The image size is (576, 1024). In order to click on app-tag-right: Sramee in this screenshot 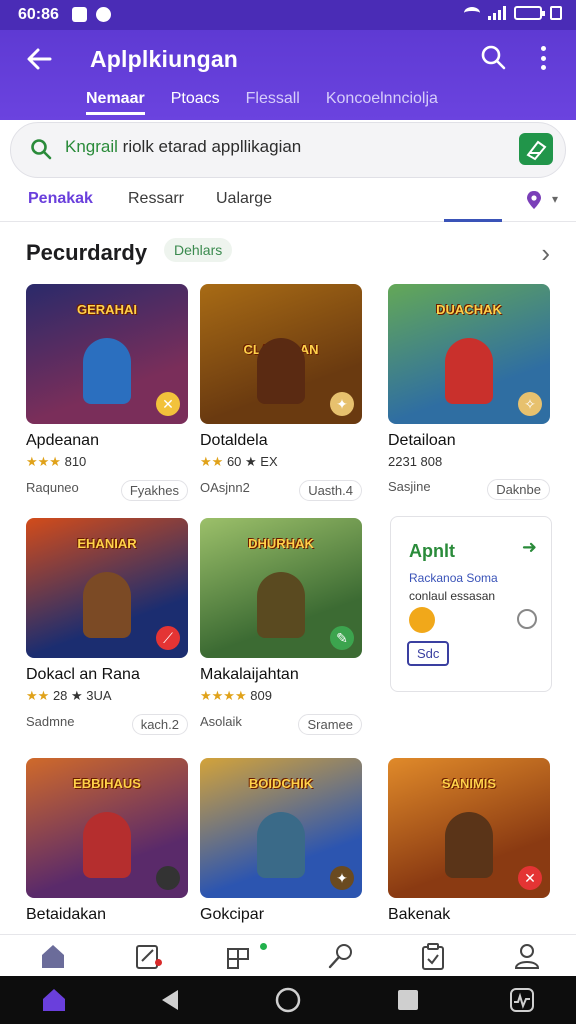, I will do `click(330, 724)`.